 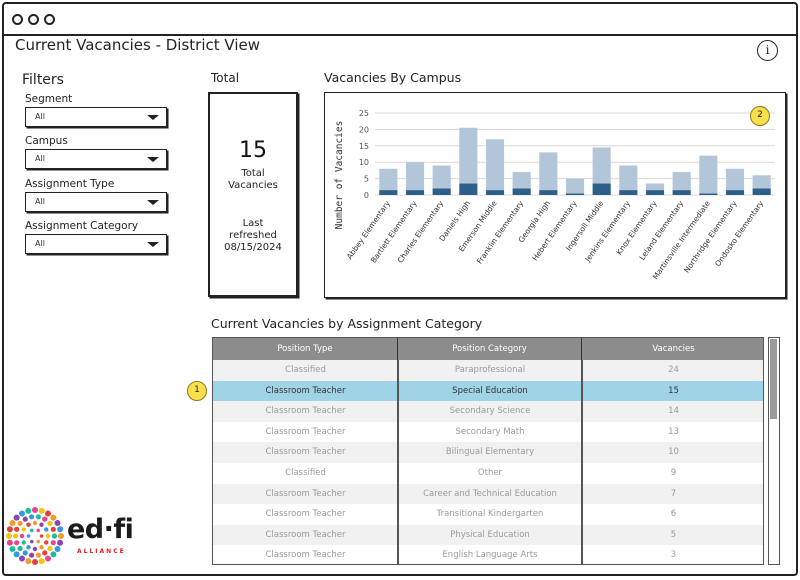 I want to click on window-minimize-button, so click(x=33, y=19).